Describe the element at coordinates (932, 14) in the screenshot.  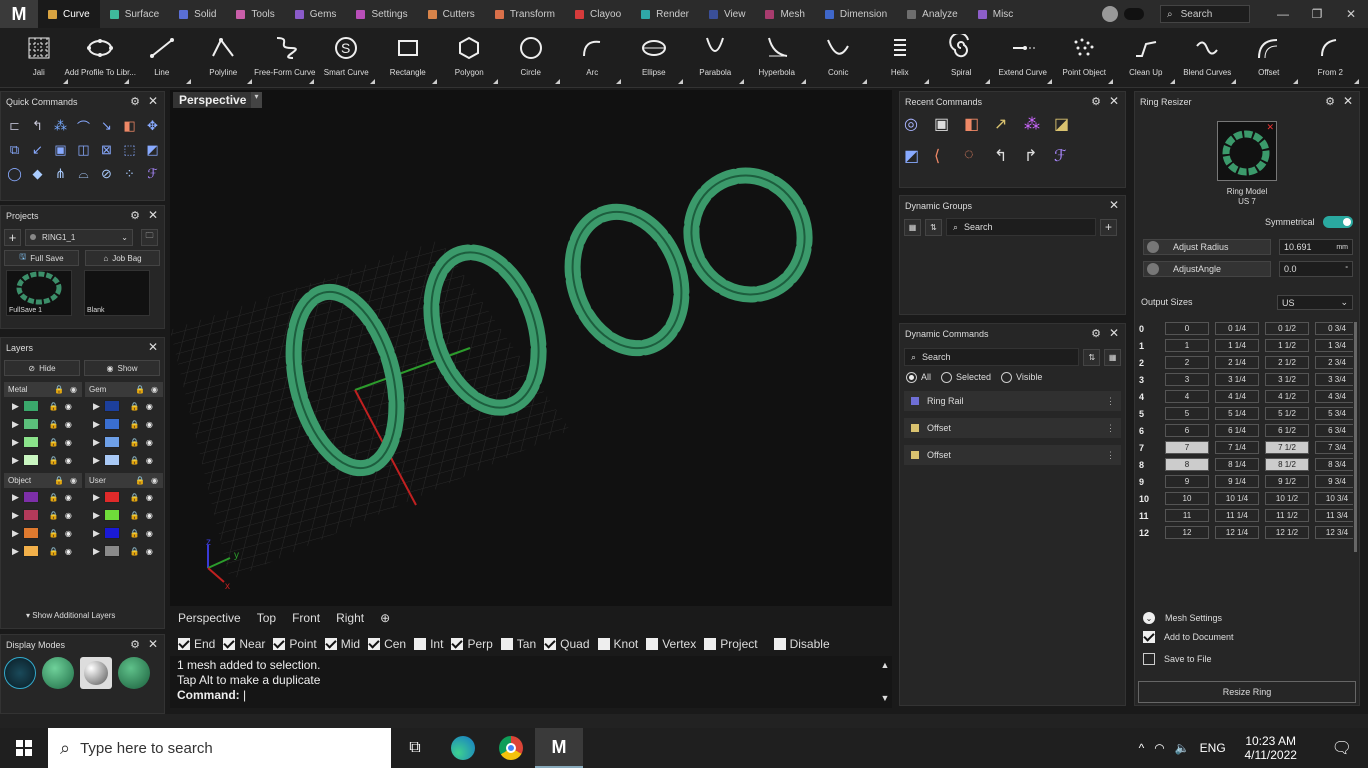
I see `tab-analyze: Analyze` at that location.